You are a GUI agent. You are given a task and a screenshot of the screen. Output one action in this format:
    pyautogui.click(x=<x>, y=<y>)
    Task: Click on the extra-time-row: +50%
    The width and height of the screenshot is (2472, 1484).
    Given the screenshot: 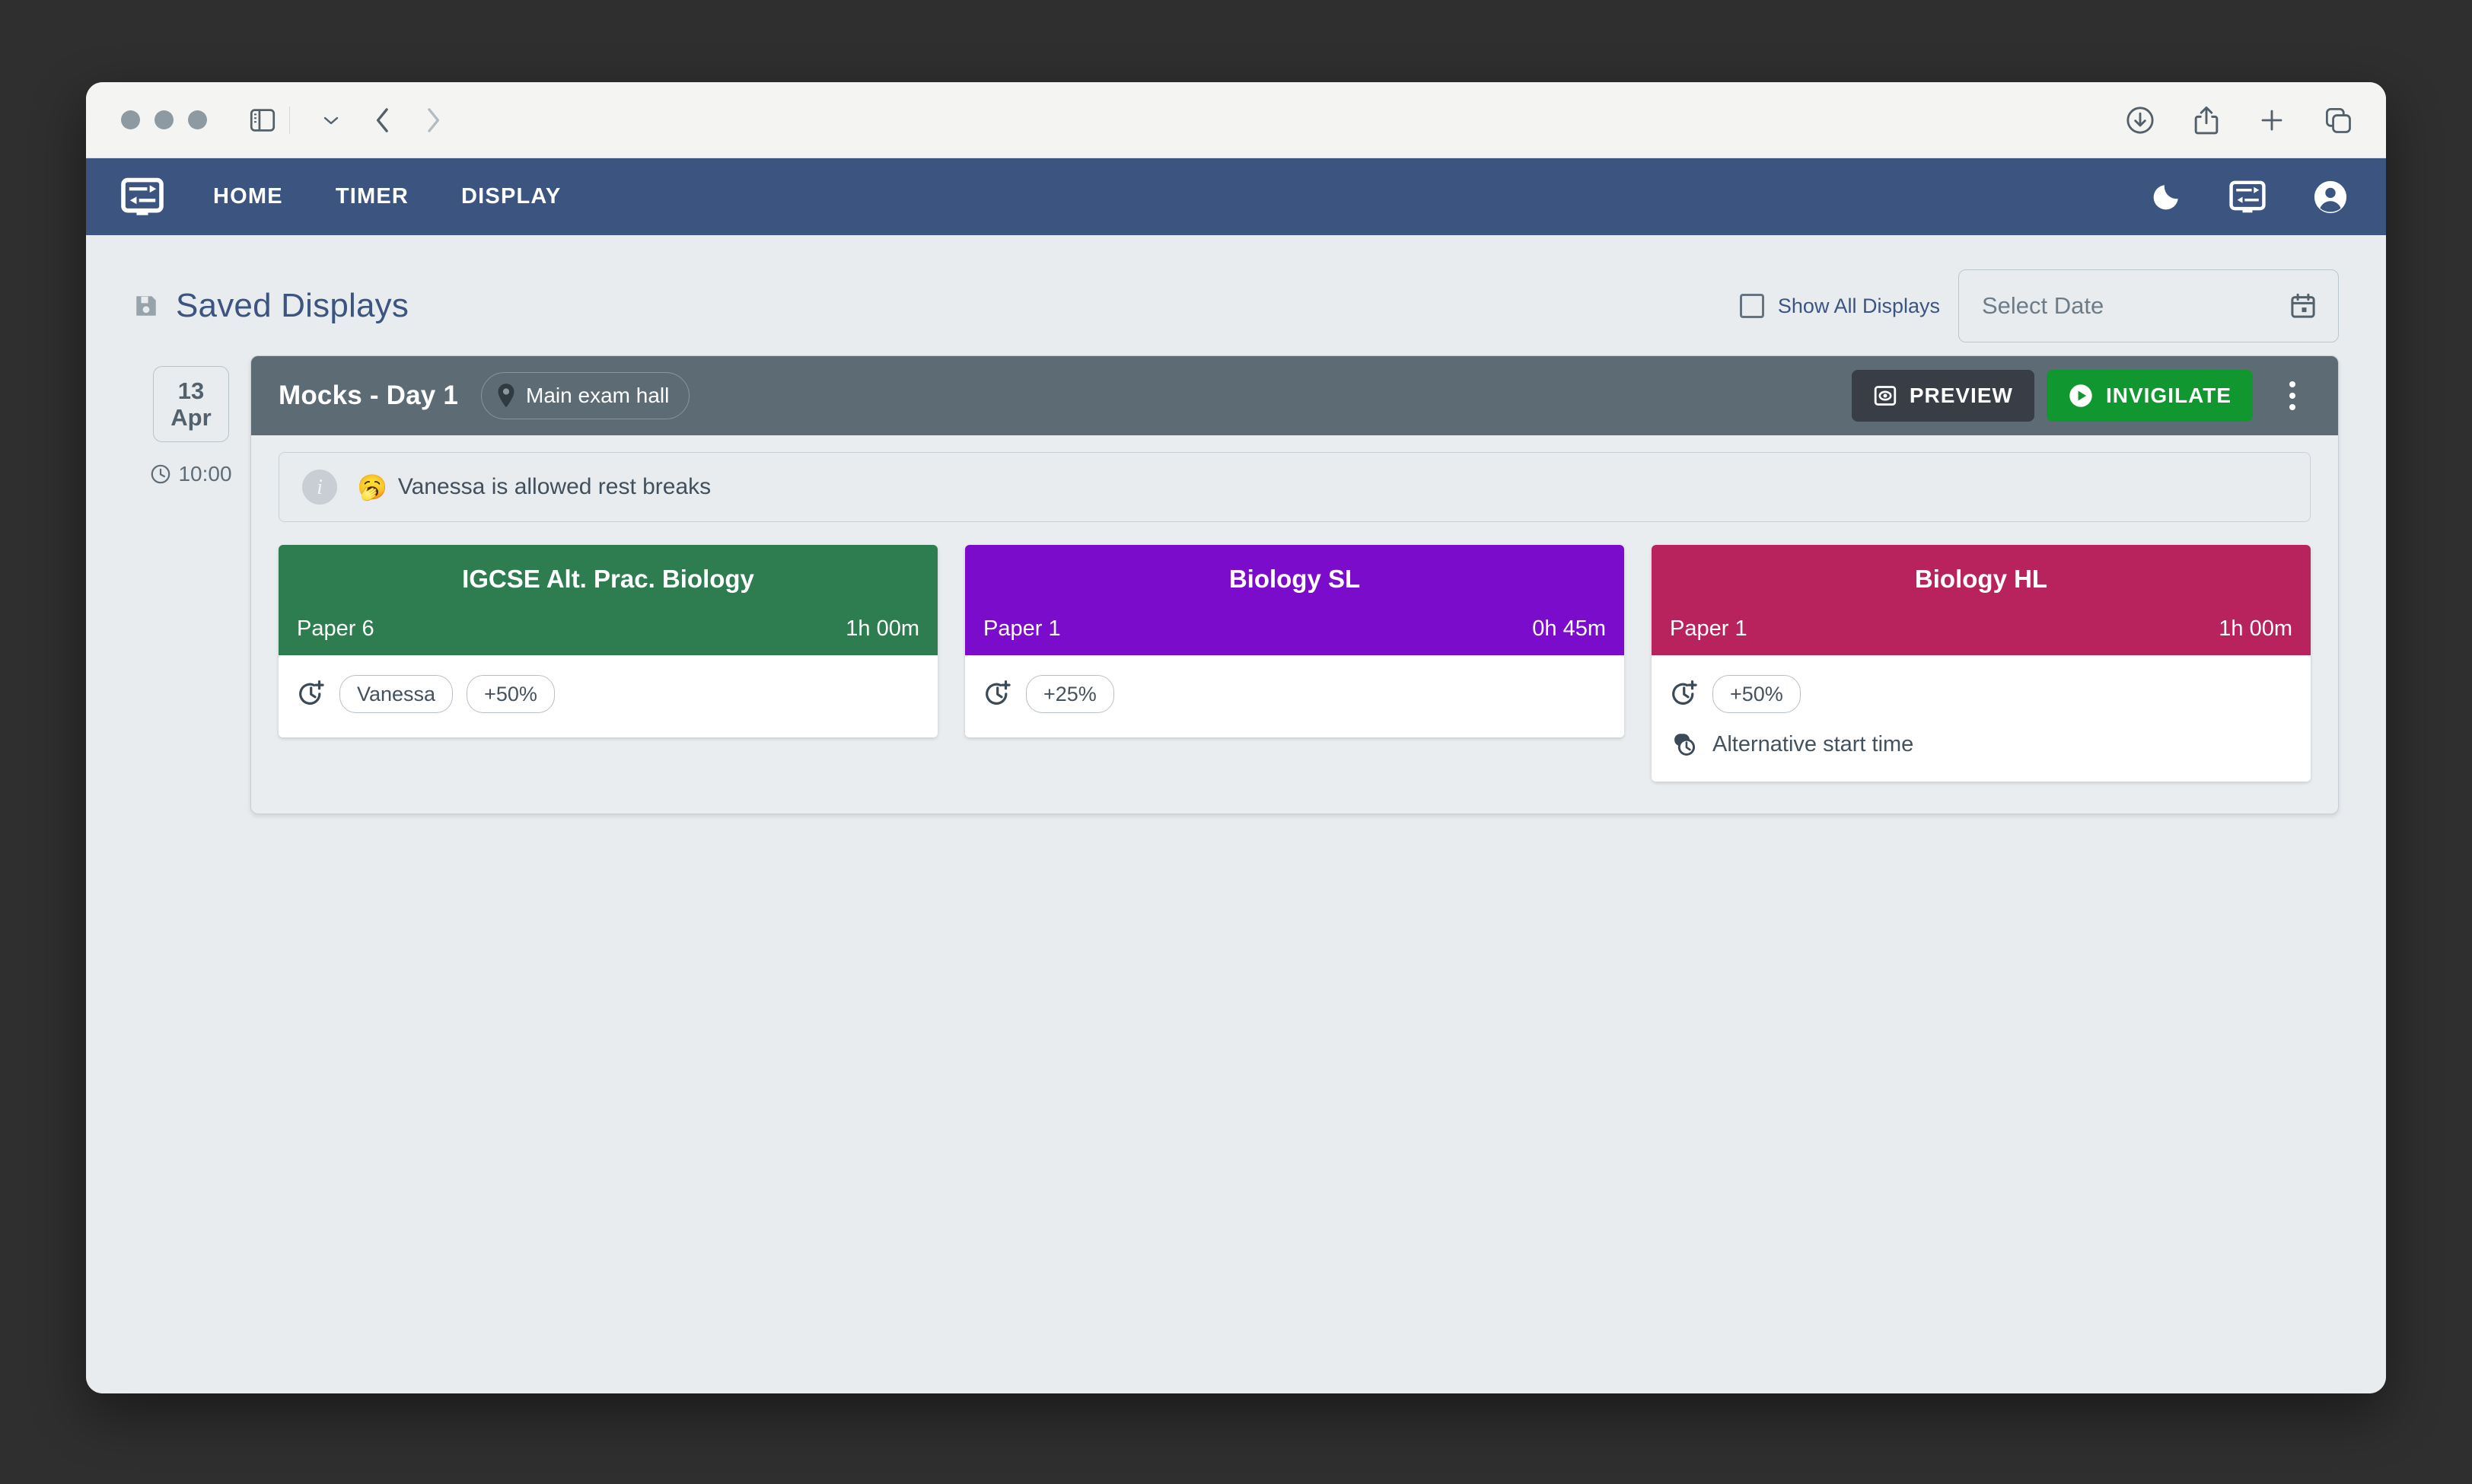 What is the action you would take?
    pyautogui.click(x=1981, y=694)
    